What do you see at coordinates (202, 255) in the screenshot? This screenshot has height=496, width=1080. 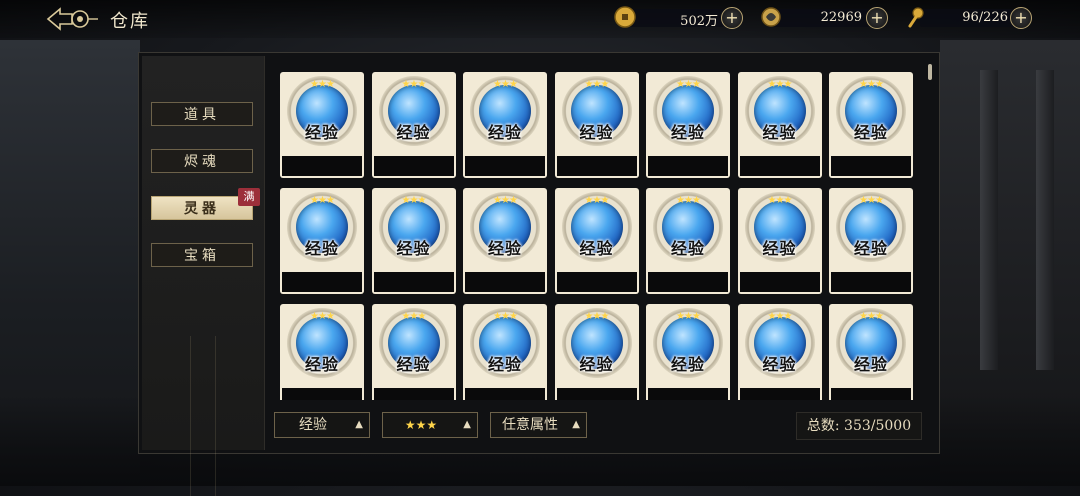 I see `tab-chests: 宝箱` at bounding box center [202, 255].